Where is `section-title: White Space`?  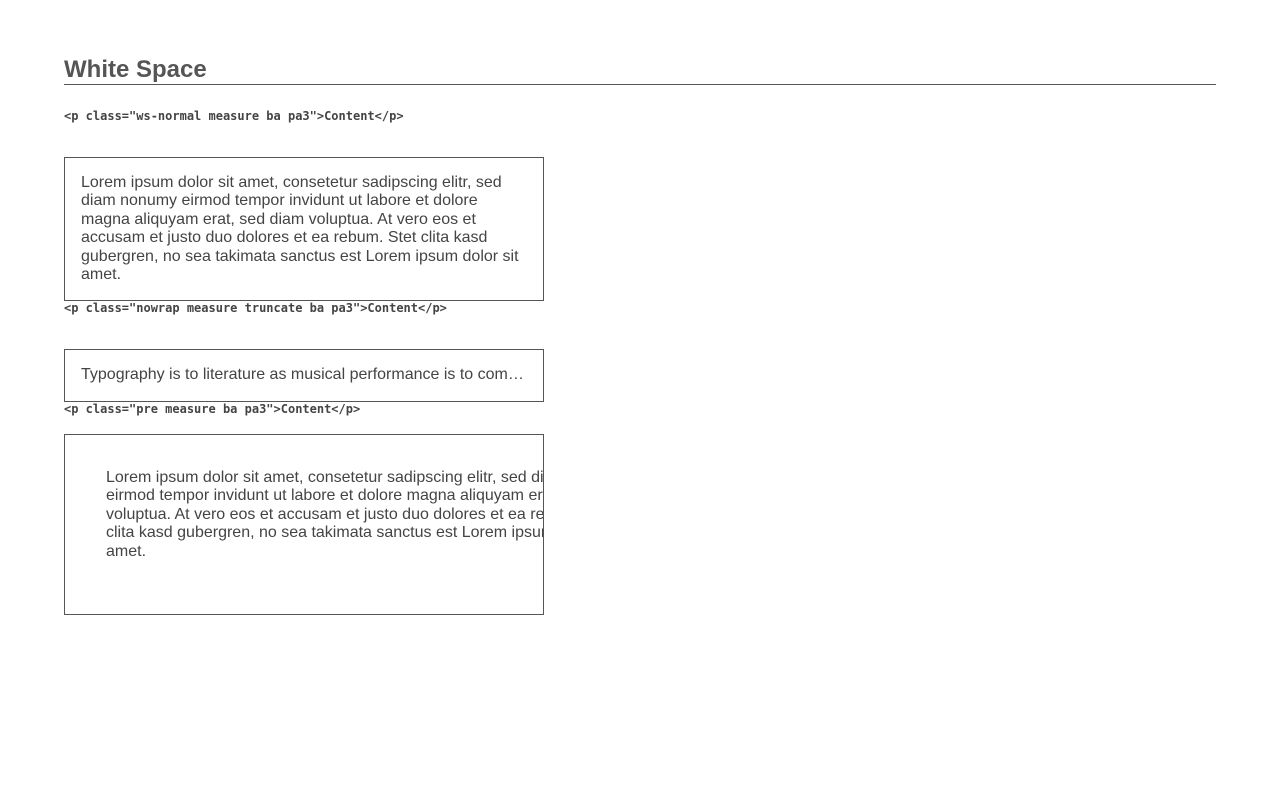 section-title: White Space is located at coordinates (640, 70).